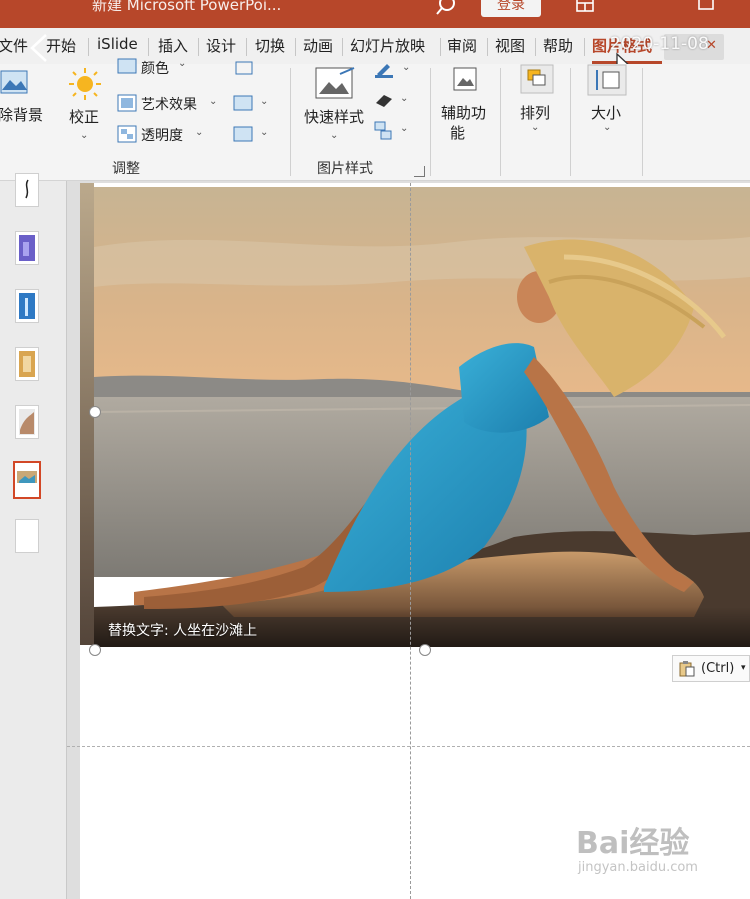  Describe the element at coordinates (537, 79) in the screenshot. I see `arrange-icon` at that location.